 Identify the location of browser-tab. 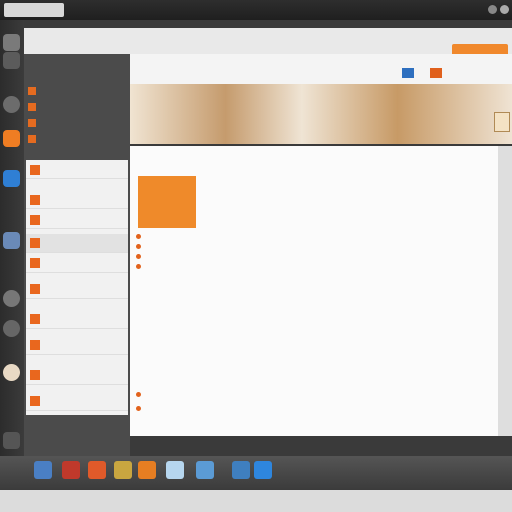
(34, 10).